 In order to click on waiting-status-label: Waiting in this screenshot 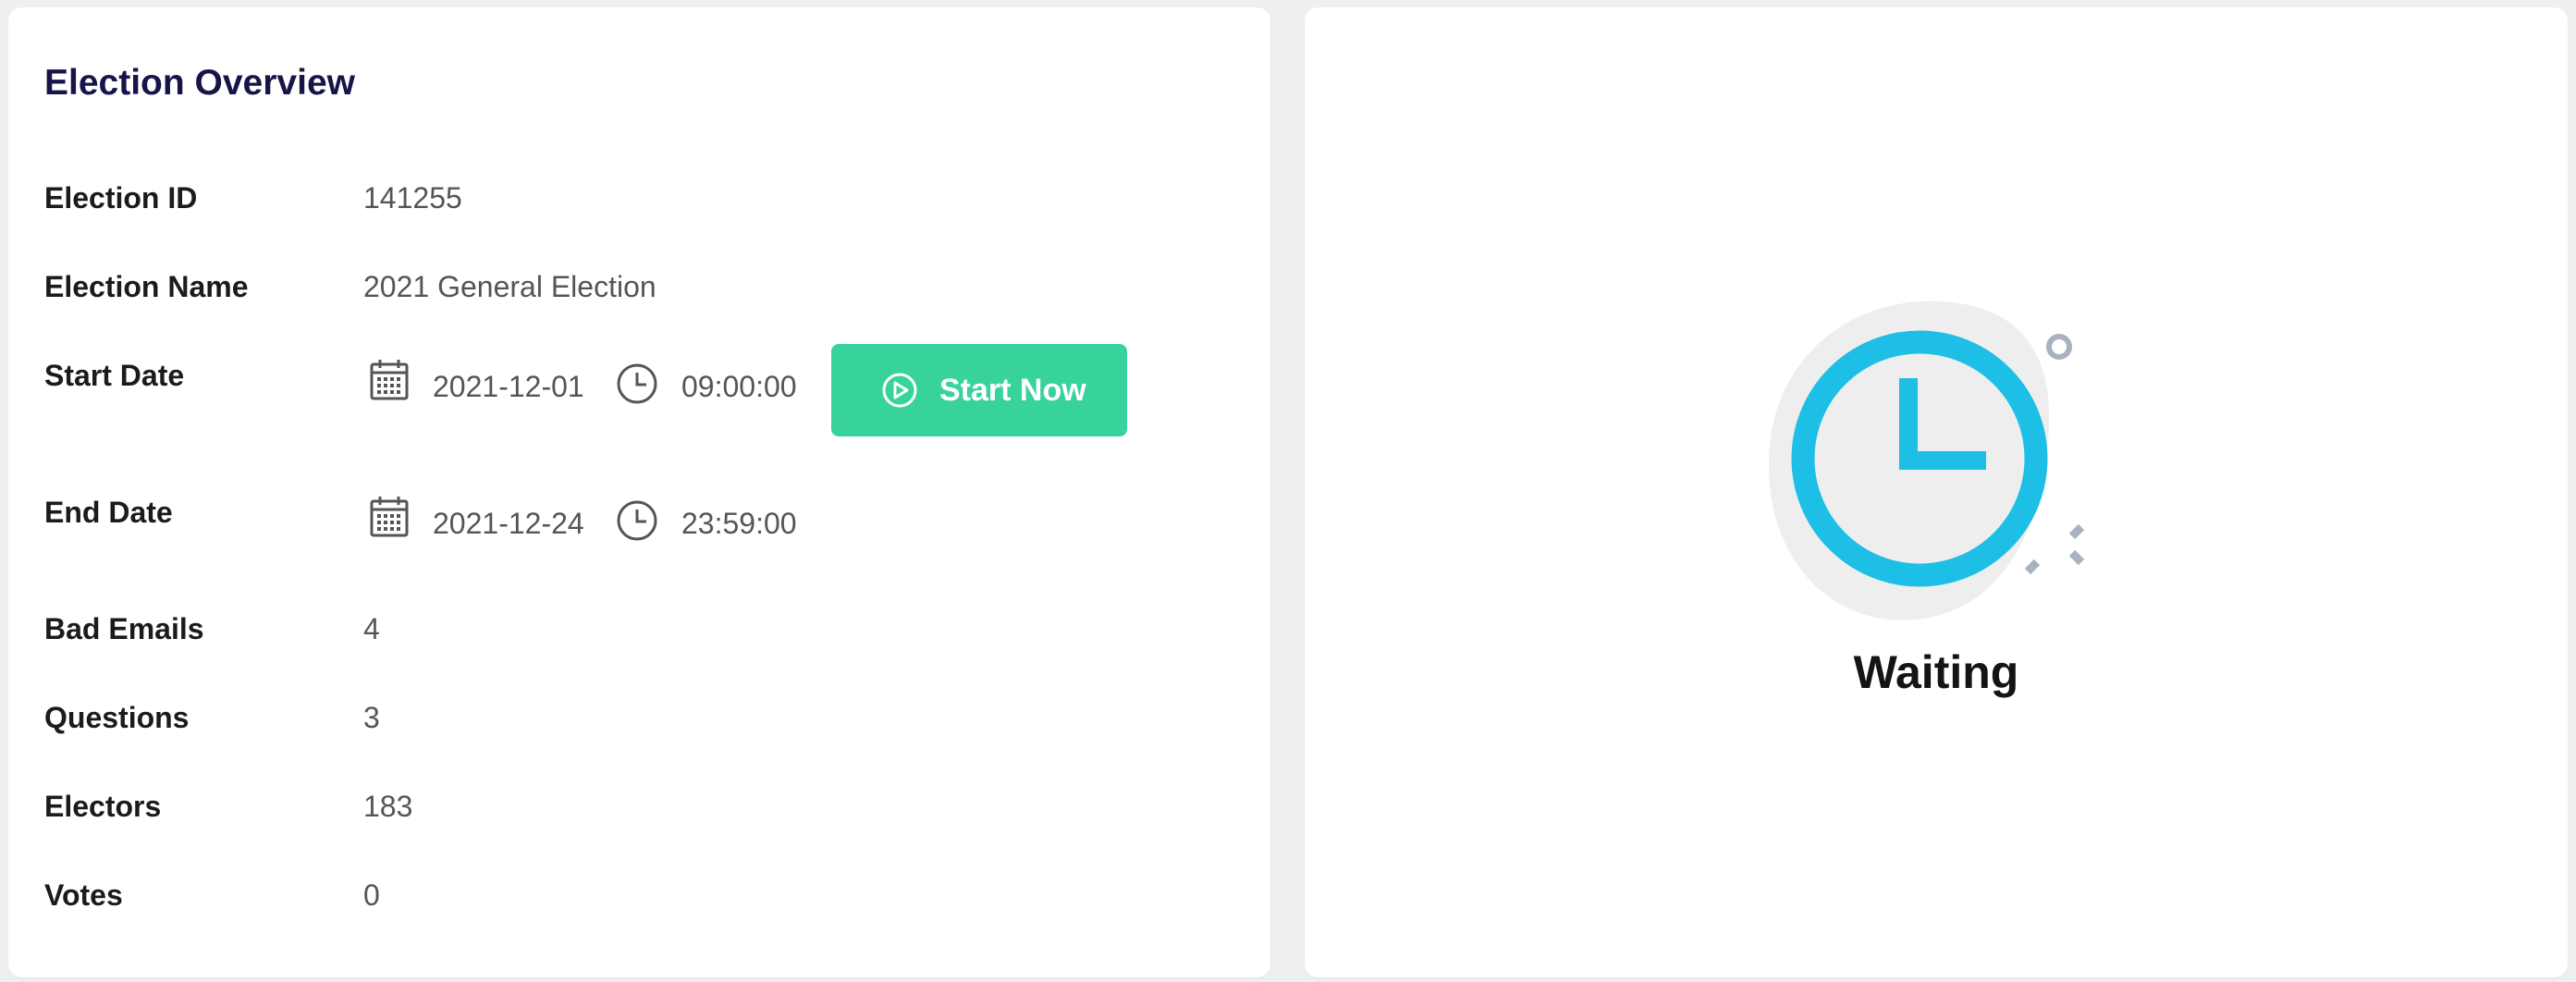, I will do `click(1936, 672)`.